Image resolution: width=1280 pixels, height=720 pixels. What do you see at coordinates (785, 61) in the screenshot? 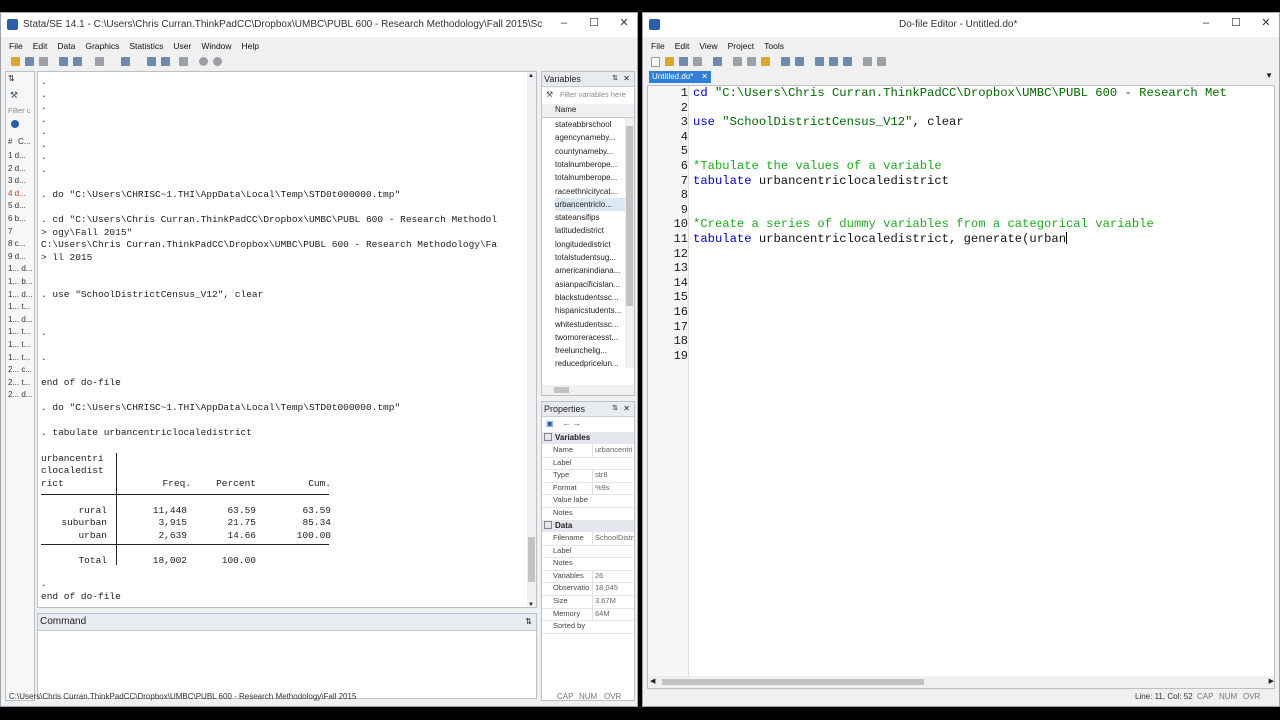
I see `undo-icon` at bounding box center [785, 61].